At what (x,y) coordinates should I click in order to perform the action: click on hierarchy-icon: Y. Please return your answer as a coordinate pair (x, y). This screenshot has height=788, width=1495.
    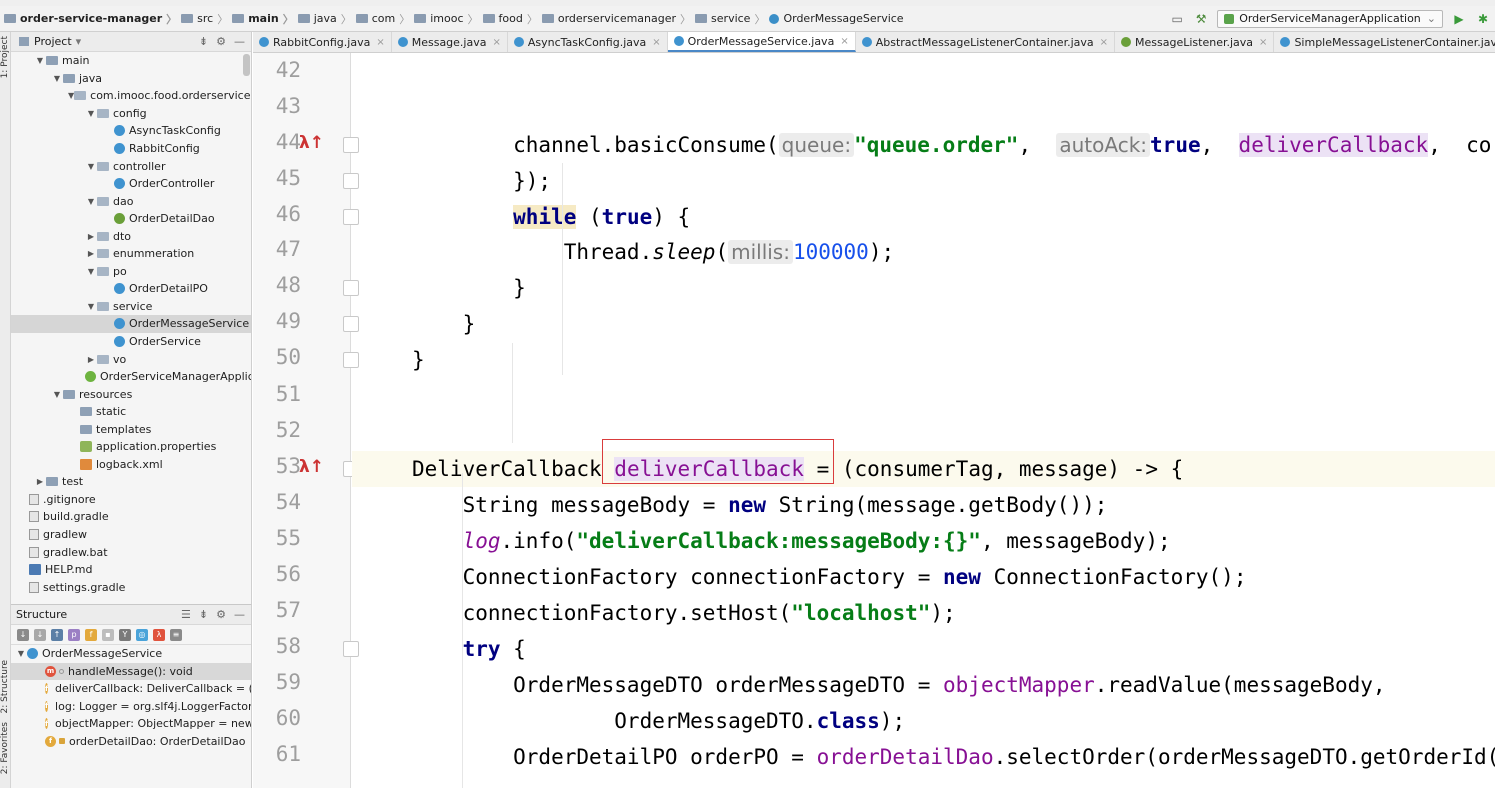
    Looking at the image, I should click on (125, 634).